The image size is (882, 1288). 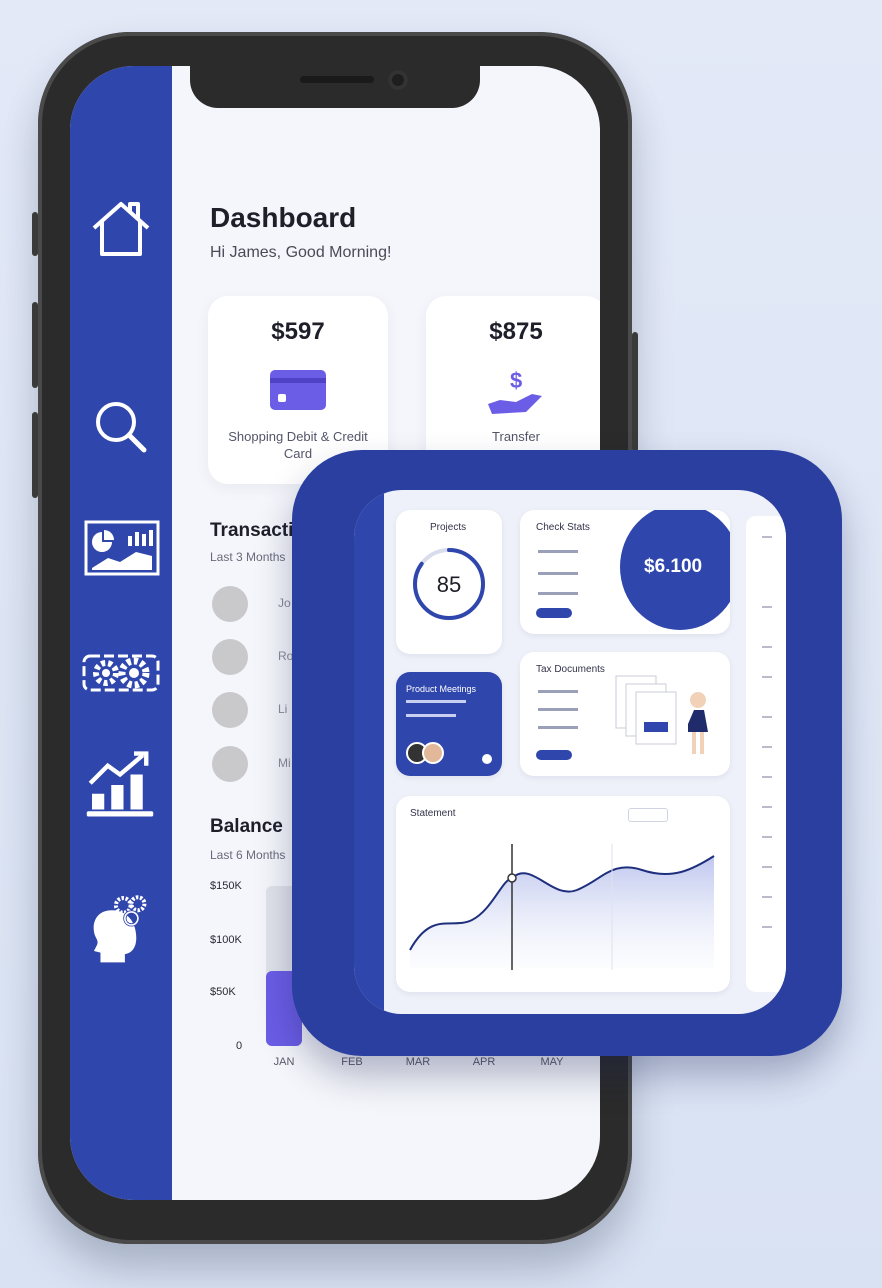 I want to click on search-icon, so click(x=121, y=427).